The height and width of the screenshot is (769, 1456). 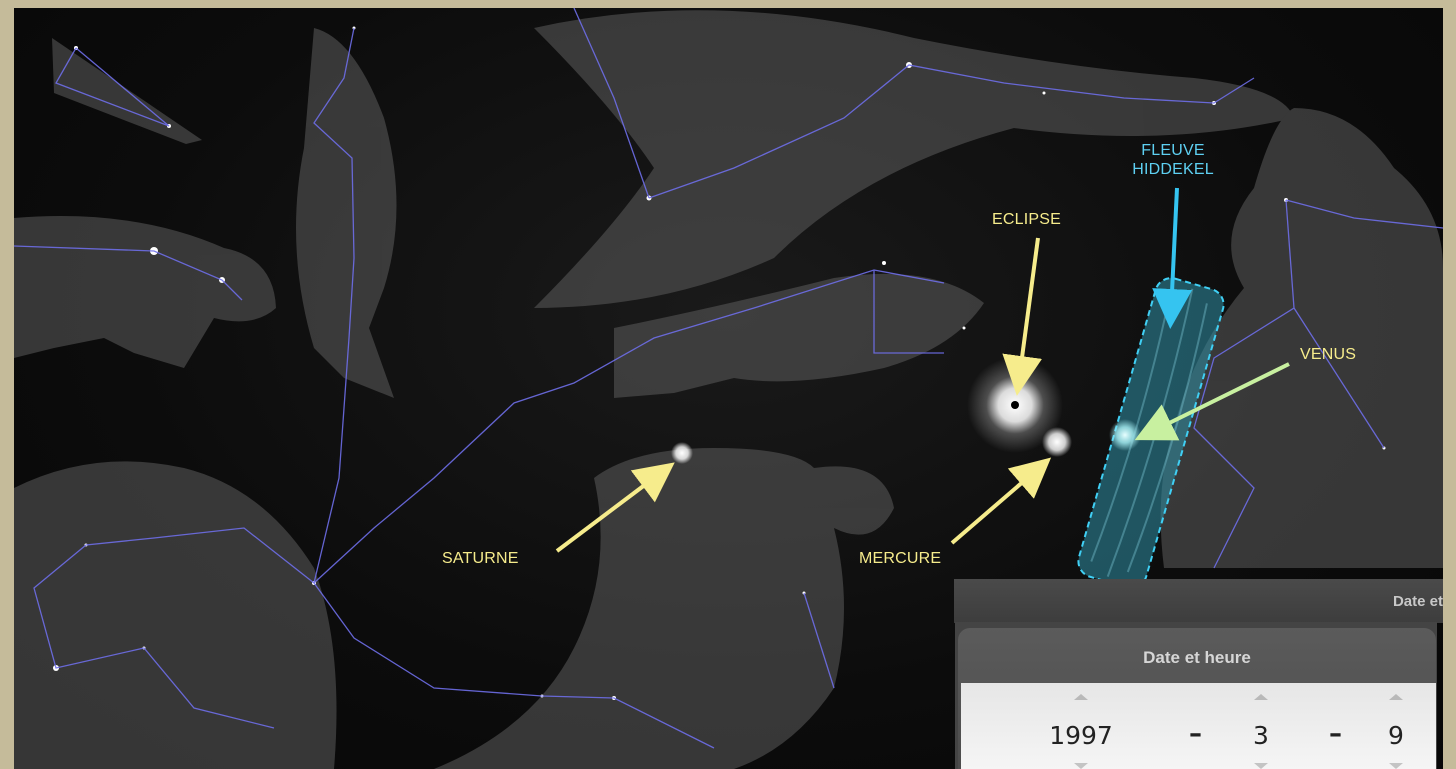 I want to click on eclipse-label: ECLIPSE, so click(x=1026, y=219).